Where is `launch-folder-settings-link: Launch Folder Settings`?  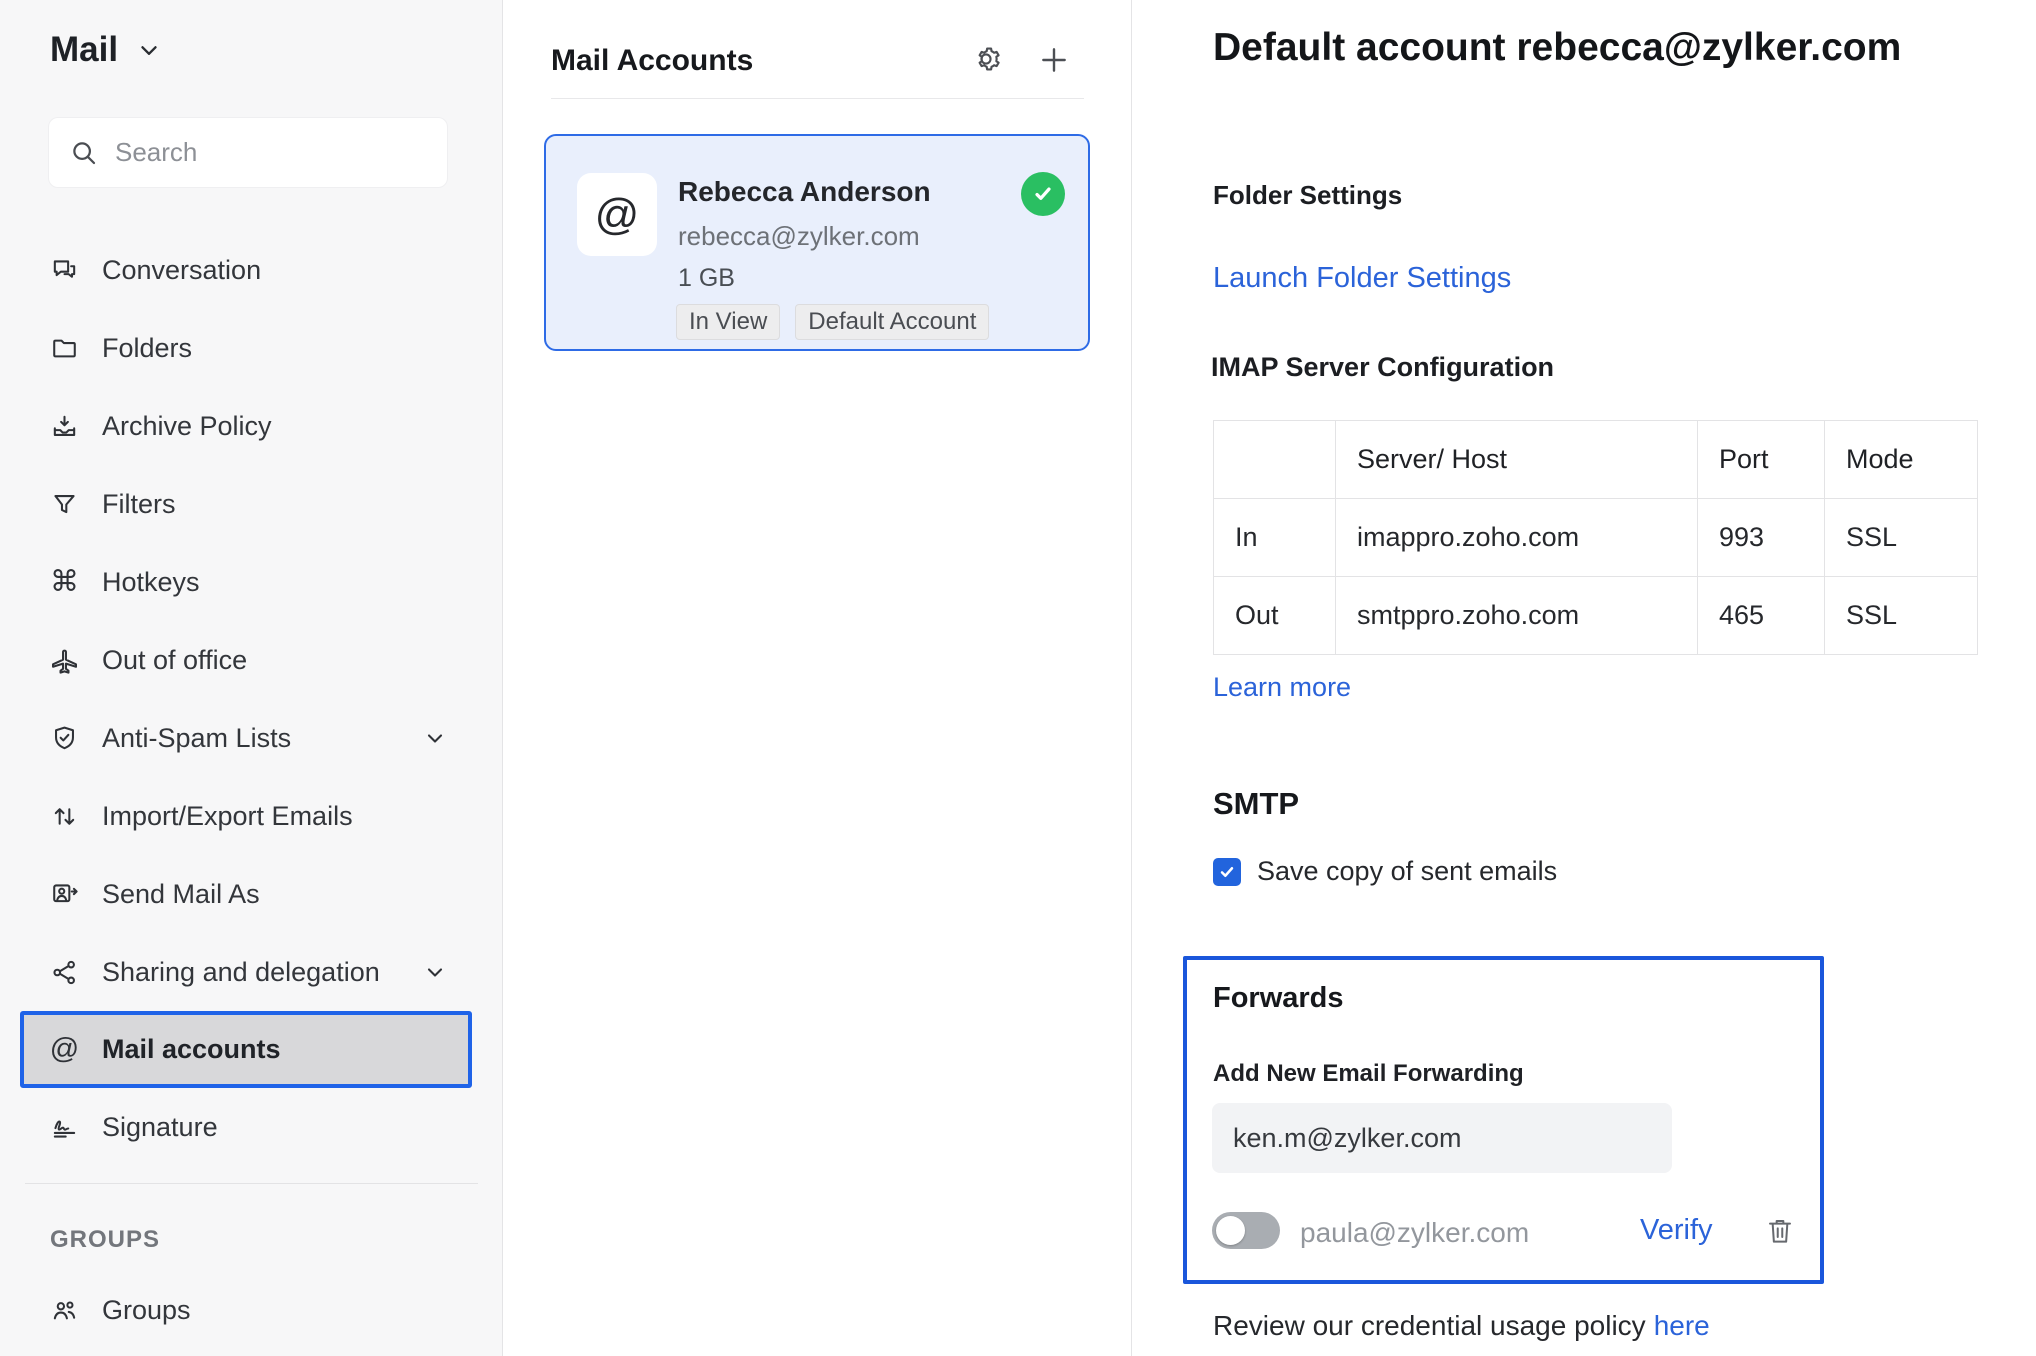
launch-folder-settings-link: Launch Folder Settings is located at coordinates (1362, 278).